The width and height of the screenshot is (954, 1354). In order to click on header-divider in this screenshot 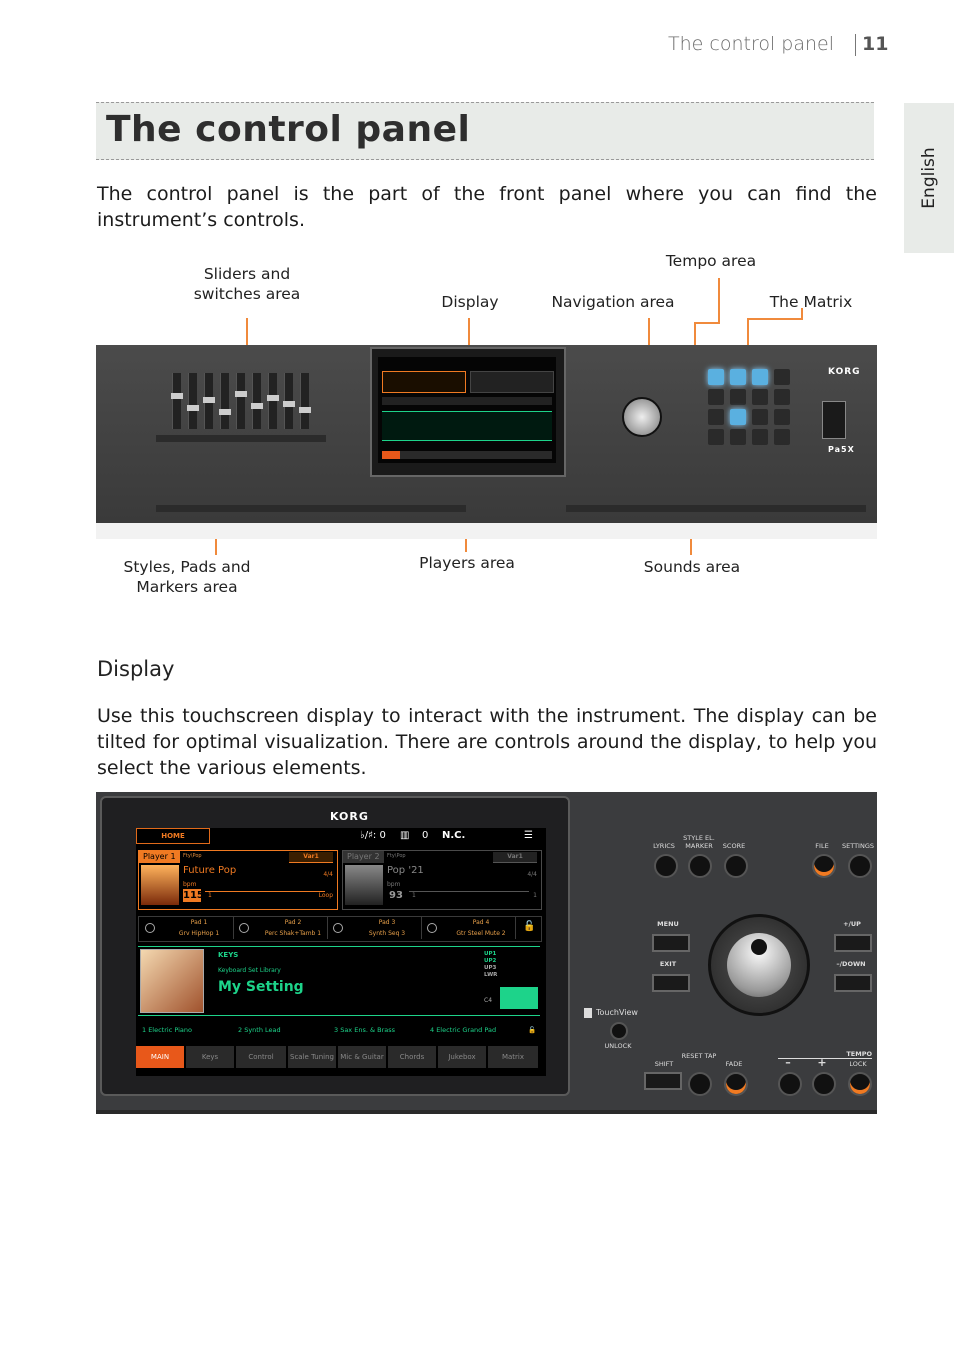, I will do `click(855, 45)`.